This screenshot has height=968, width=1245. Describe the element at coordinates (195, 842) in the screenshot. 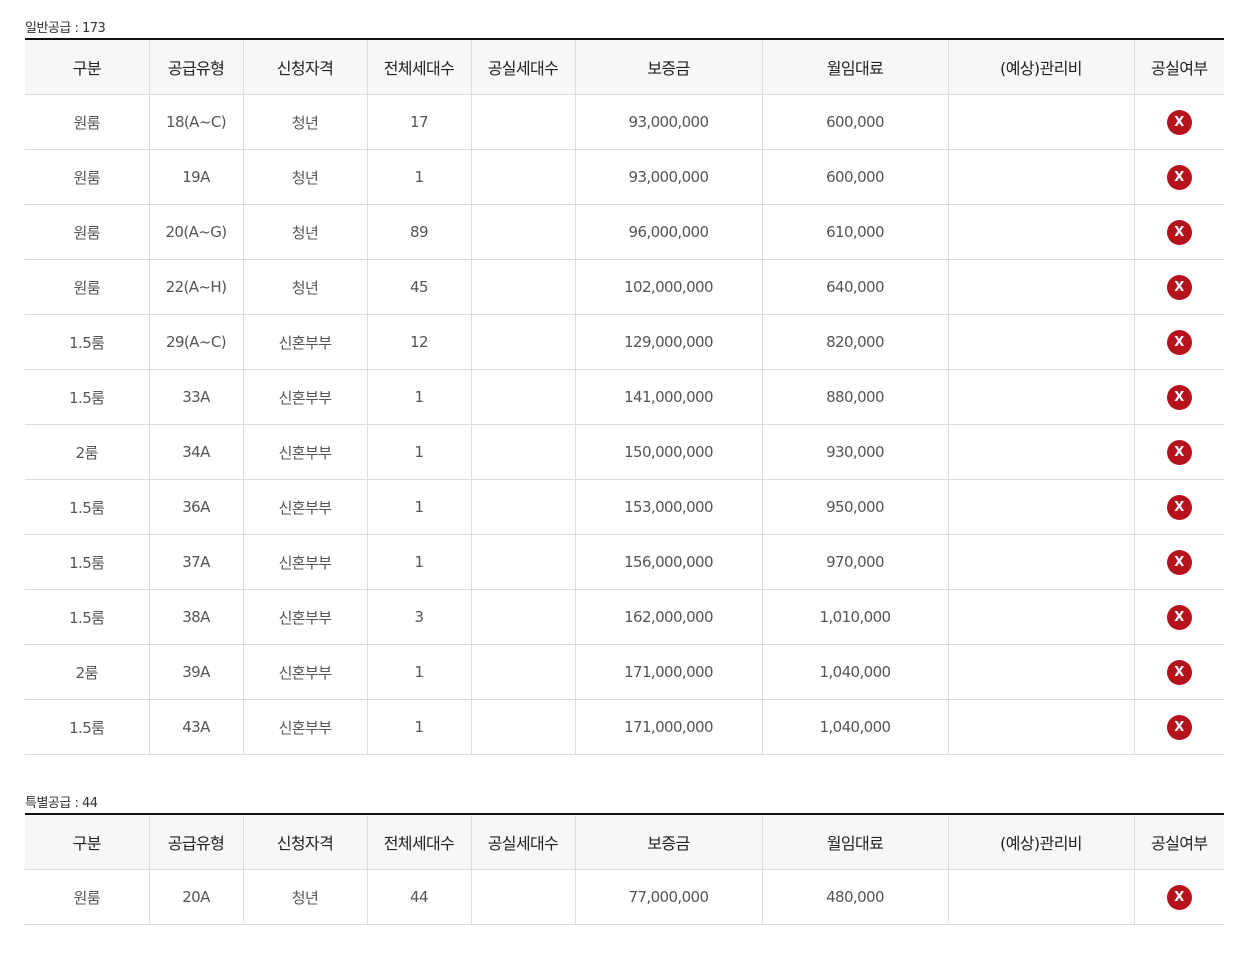

I see `col-header-supply-type: 공급유형` at that location.